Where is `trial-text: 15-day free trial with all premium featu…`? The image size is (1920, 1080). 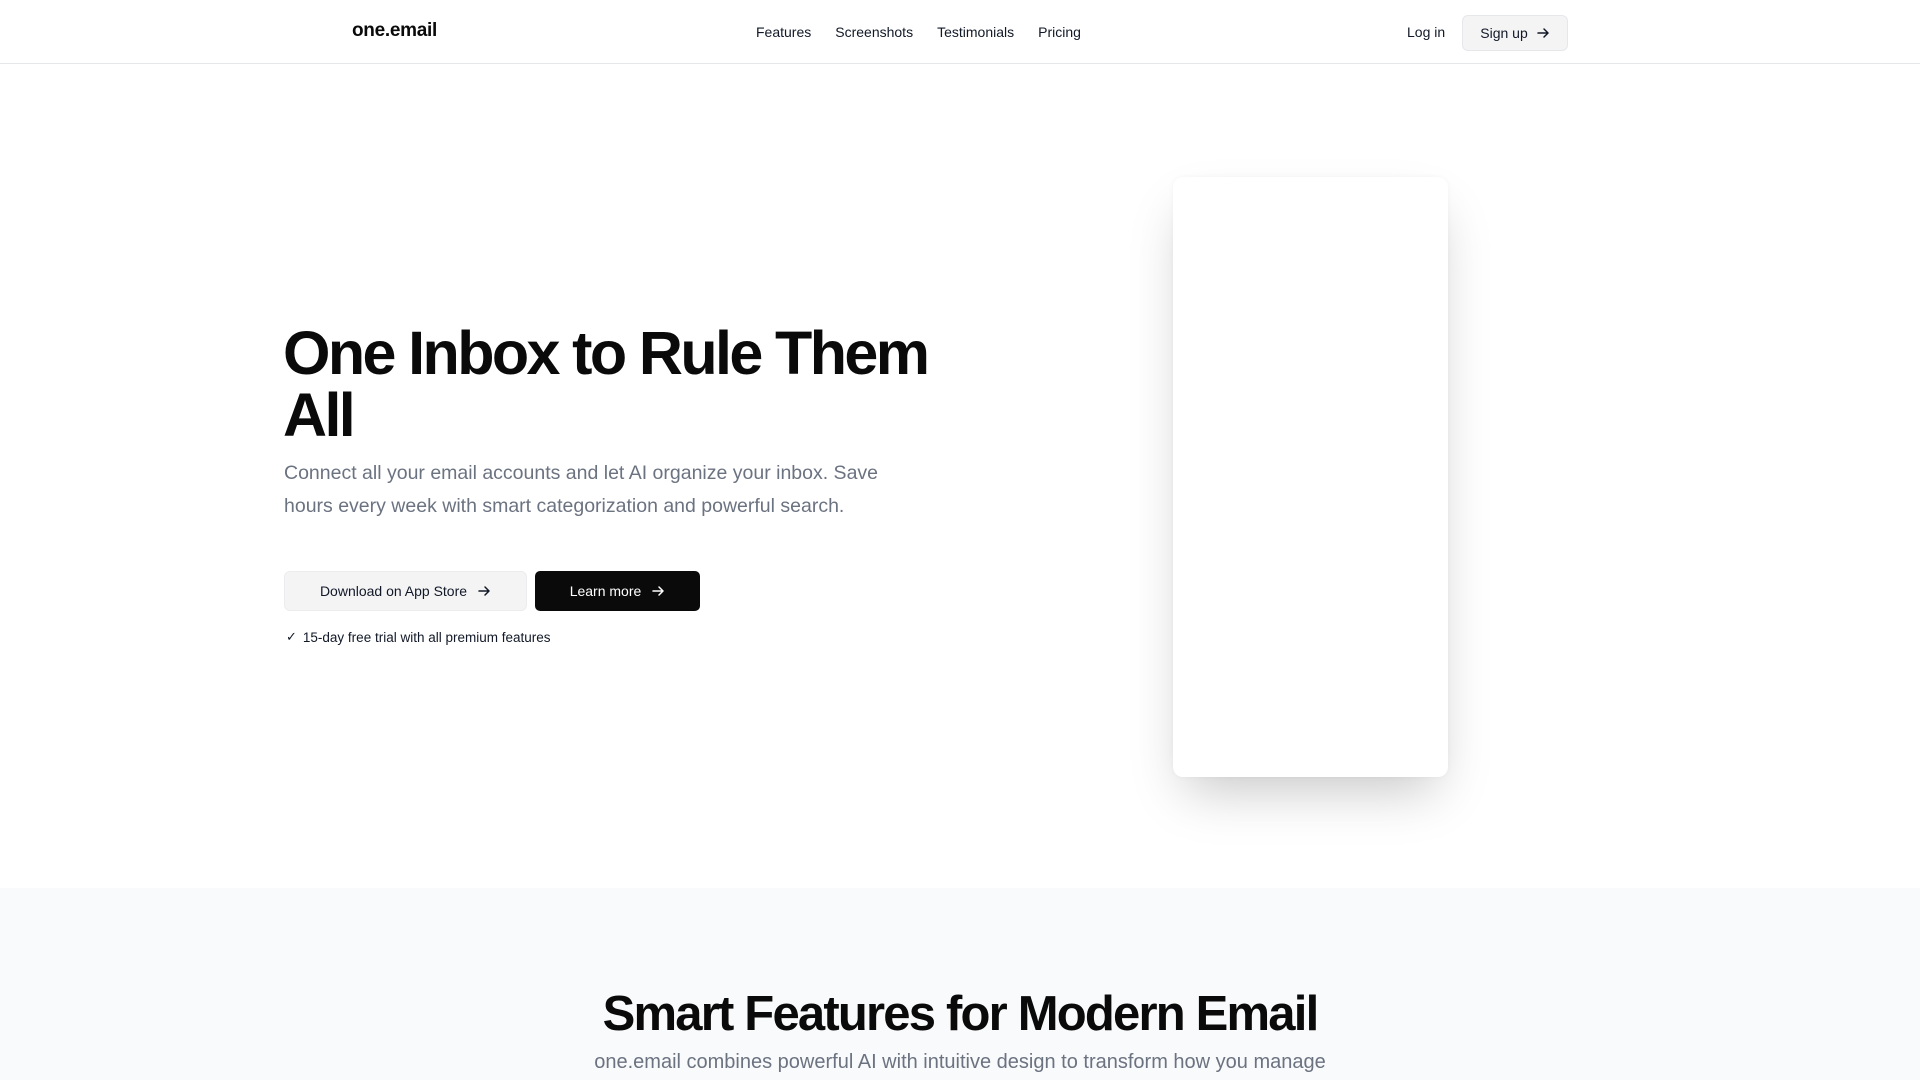 trial-text: 15-day free trial with all premium featu… is located at coordinates (426, 637).